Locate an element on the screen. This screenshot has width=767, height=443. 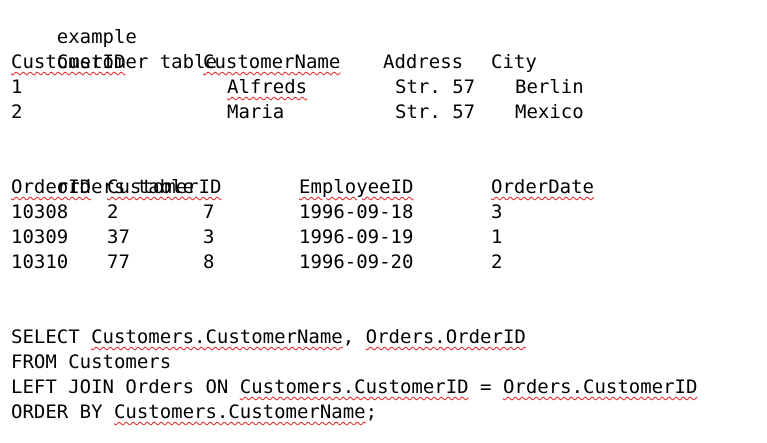
table-row: 1 Alfreds Str. 57 Berlin is located at coordinates (381, 87).